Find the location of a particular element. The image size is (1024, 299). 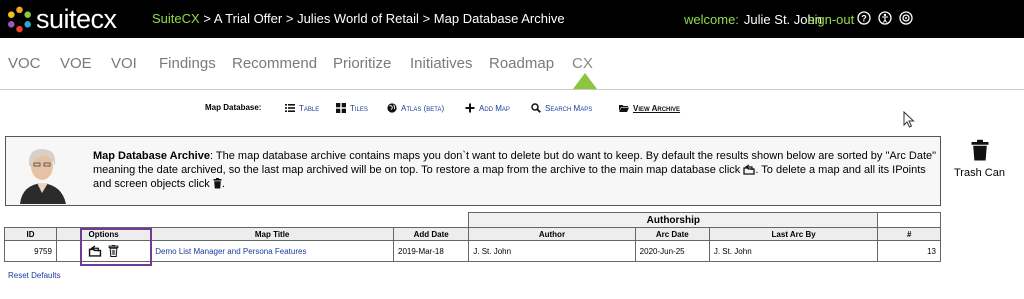

tab-cx: CX is located at coordinates (582, 63).